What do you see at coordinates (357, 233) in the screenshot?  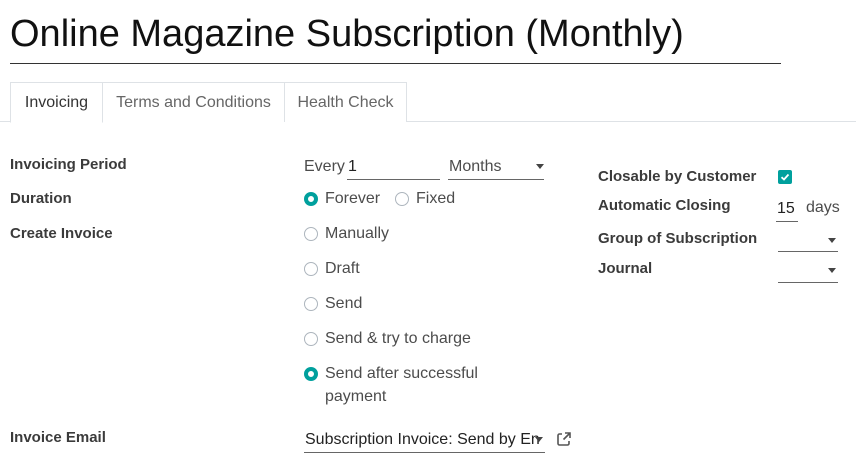 I see `create-invoice-manually-label: Manually` at bounding box center [357, 233].